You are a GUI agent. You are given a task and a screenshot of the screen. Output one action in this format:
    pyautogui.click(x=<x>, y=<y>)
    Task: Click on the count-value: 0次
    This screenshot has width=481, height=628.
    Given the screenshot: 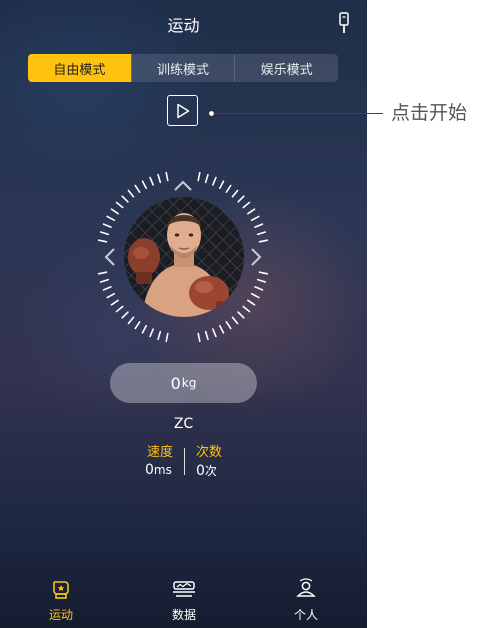 What is the action you would take?
    pyautogui.click(x=206, y=470)
    